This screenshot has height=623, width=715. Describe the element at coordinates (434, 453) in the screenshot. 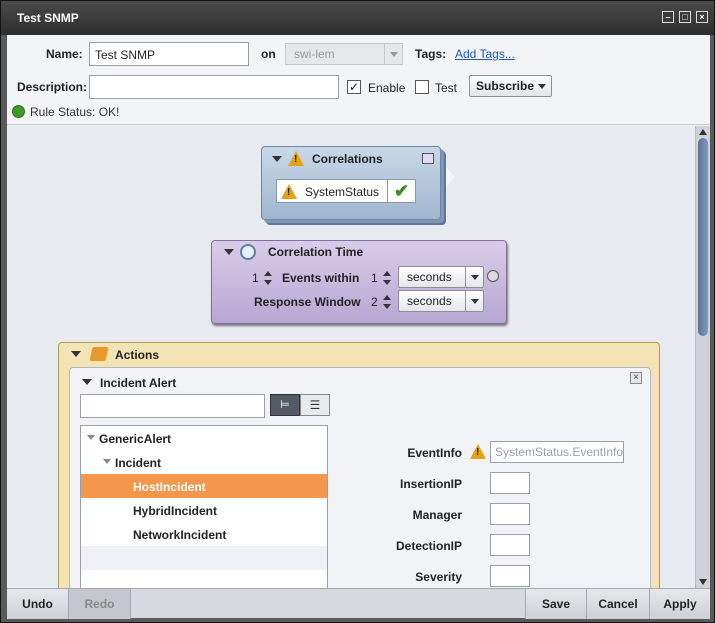

I see `eventinfo-label: EventInfo` at that location.